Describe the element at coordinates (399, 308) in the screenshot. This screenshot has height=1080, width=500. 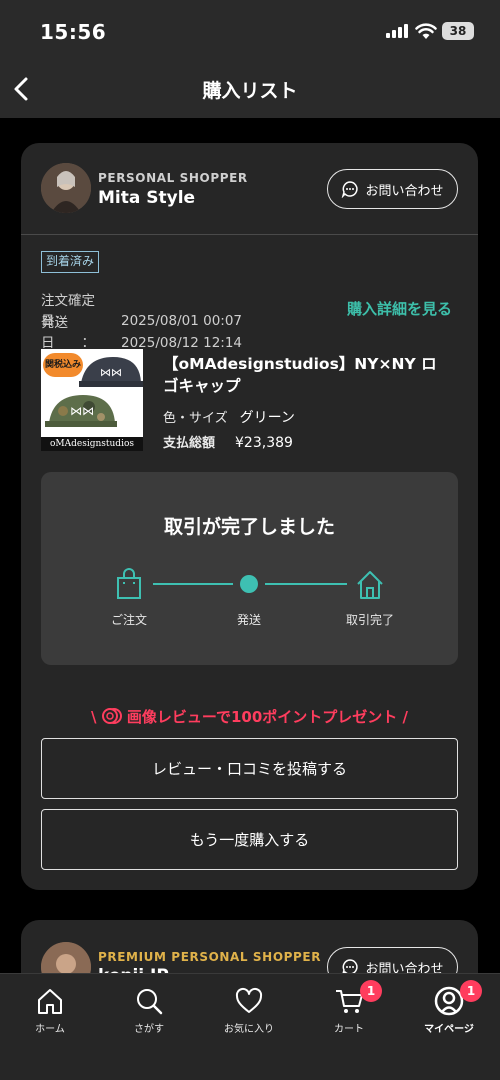
I see `purchase-detail-link: 購入詳細を見る` at that location.